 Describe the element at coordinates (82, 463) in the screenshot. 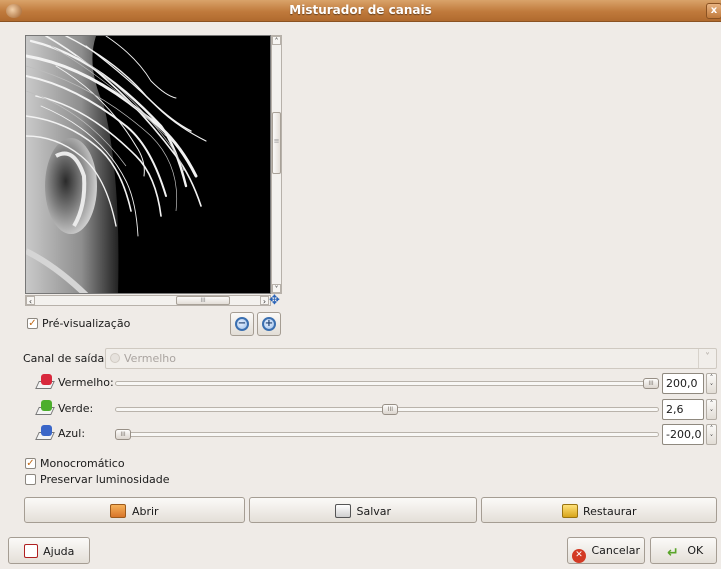

I see `monochrome-label: Monocromático` at that location.